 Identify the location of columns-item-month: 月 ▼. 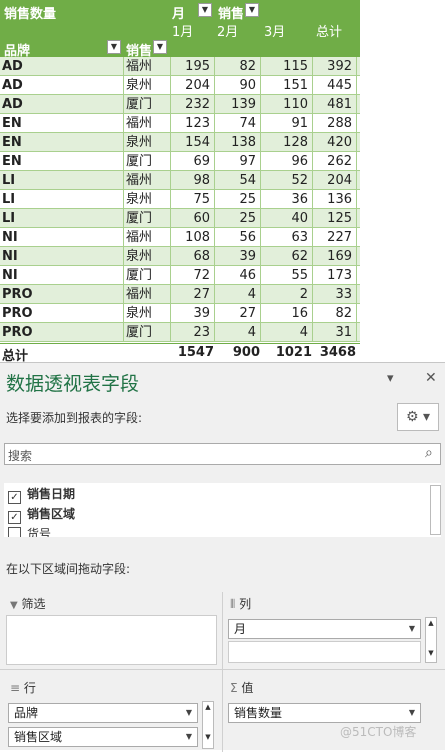
(324, 629).